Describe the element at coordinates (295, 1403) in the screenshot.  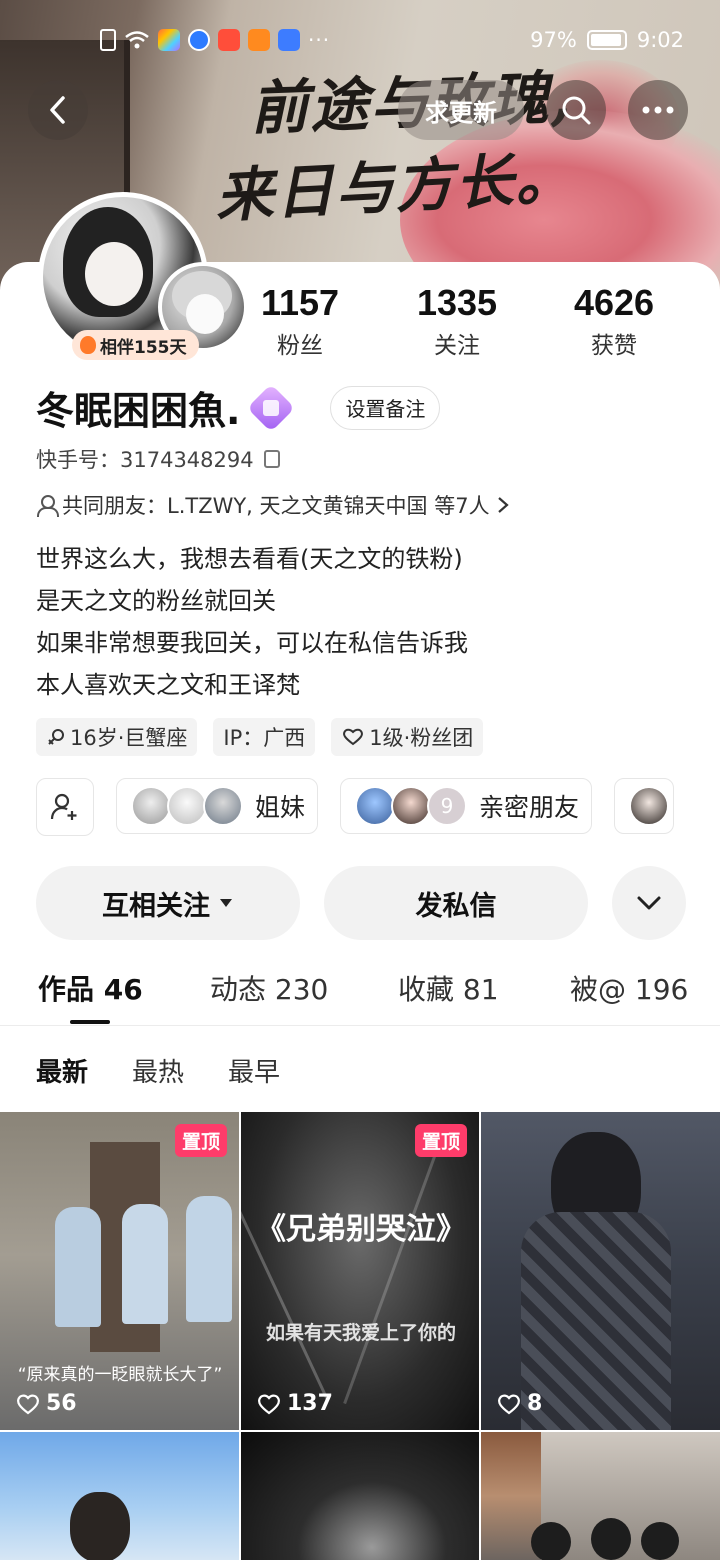
I see `like-count: 137` at that location.